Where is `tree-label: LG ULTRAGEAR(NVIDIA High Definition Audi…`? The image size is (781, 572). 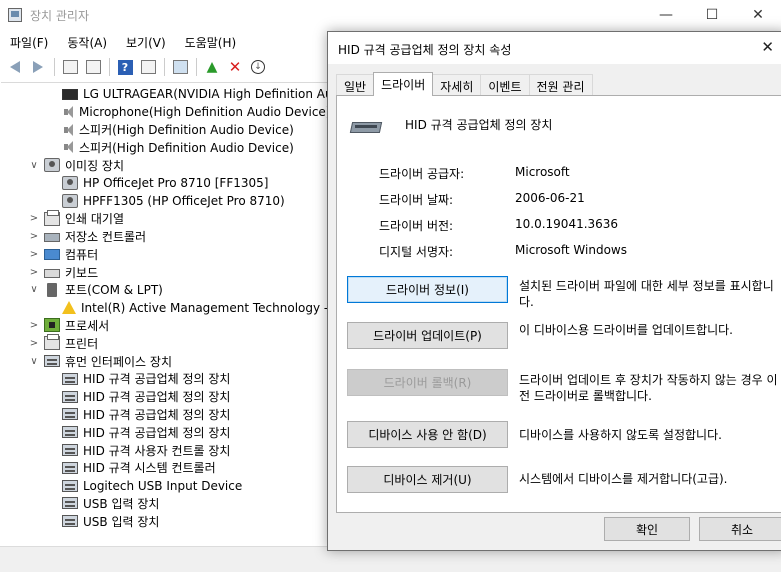
tree-label: LG ULTRAGEAR(NVIDIA High Definition Audi… is located at coordinates (206, 94).